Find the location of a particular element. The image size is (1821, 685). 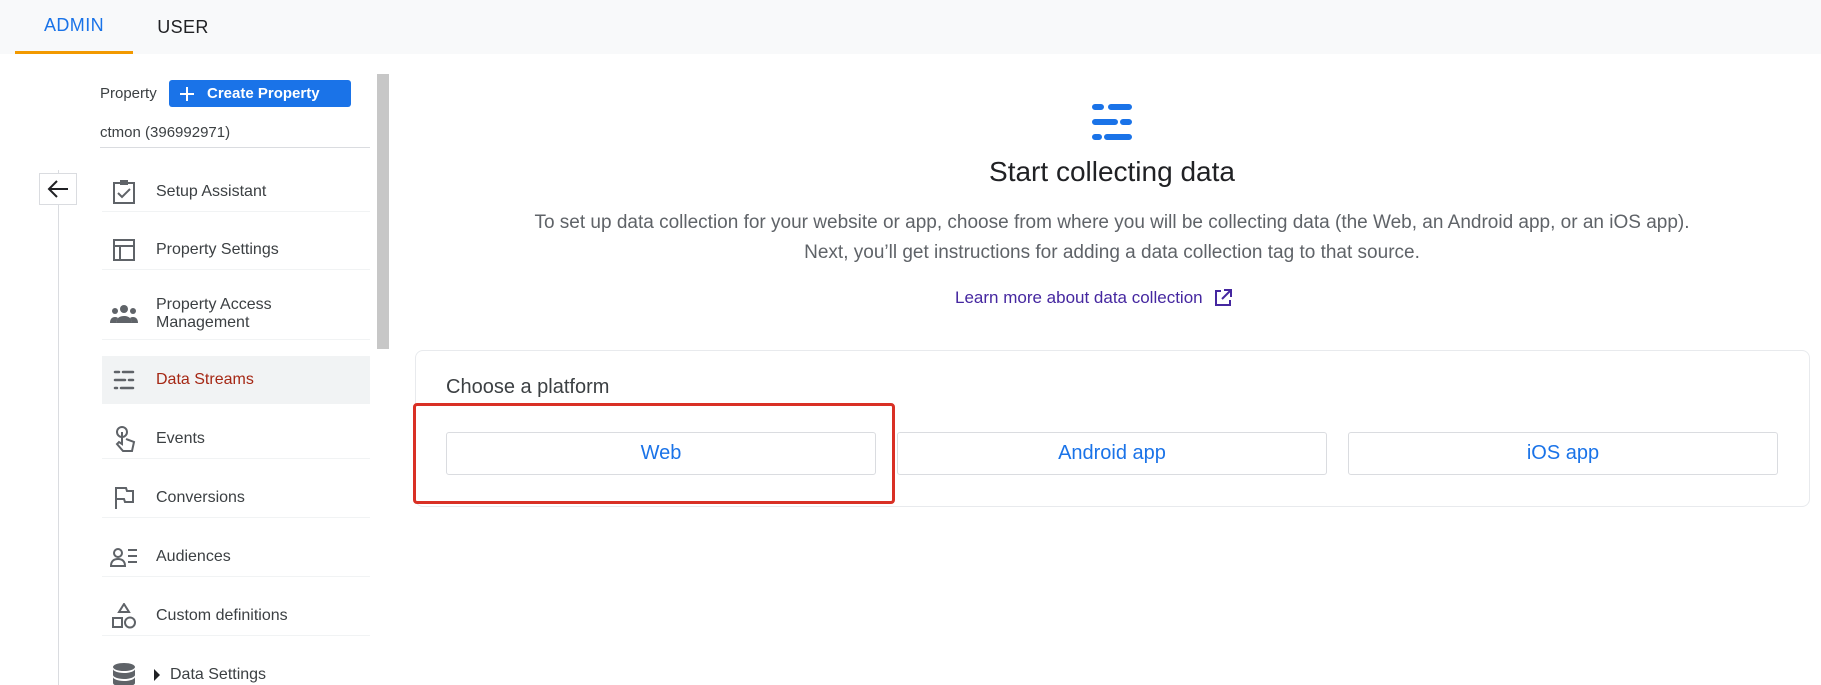

sidebar-item-label: Property Settings is located at coordinates (217, 249).